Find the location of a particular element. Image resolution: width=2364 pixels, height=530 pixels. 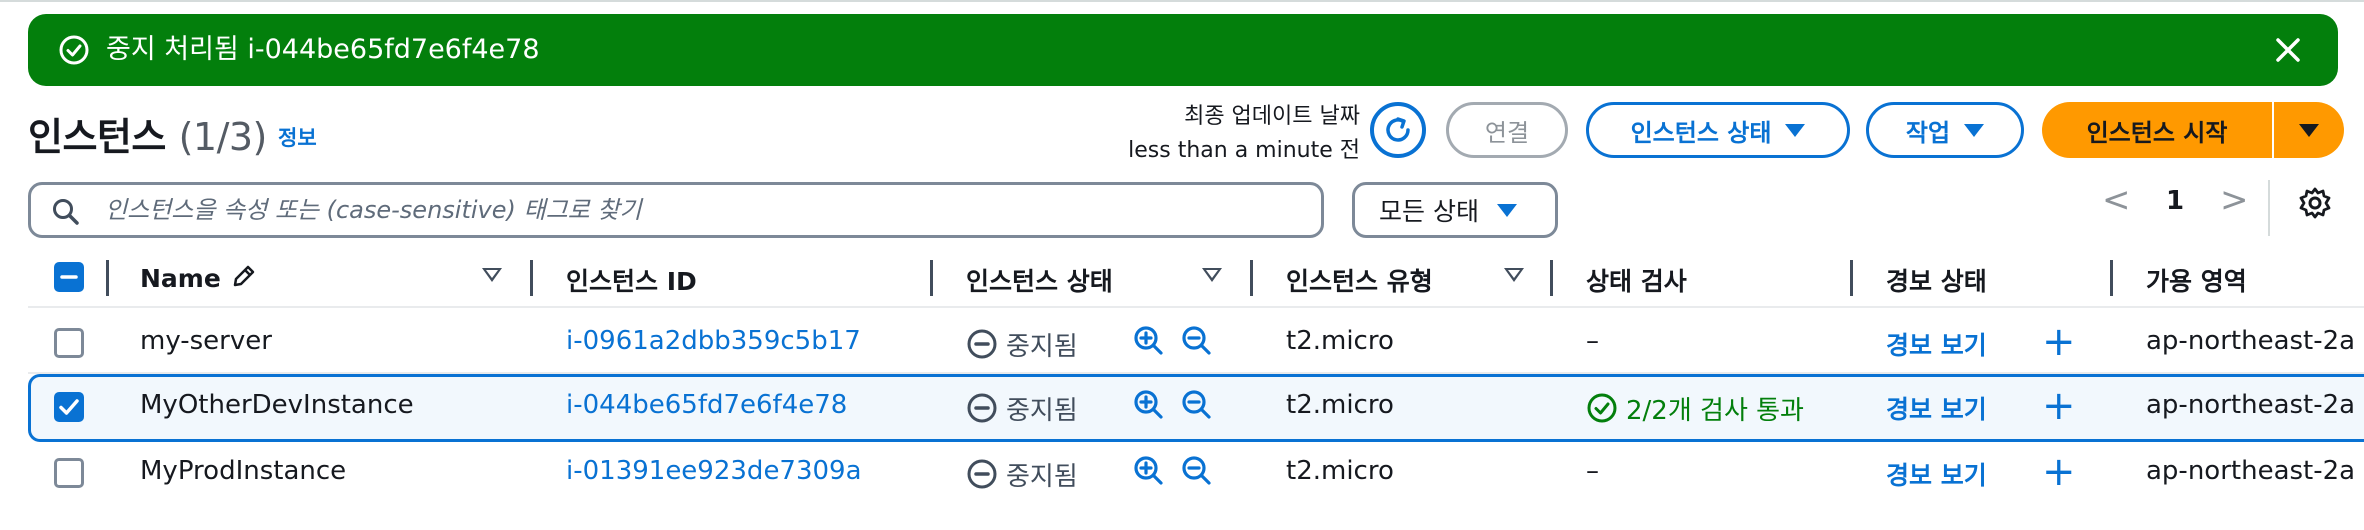

status-check: 2/2개 검사 통과 is located at coordinates (1715, 411).